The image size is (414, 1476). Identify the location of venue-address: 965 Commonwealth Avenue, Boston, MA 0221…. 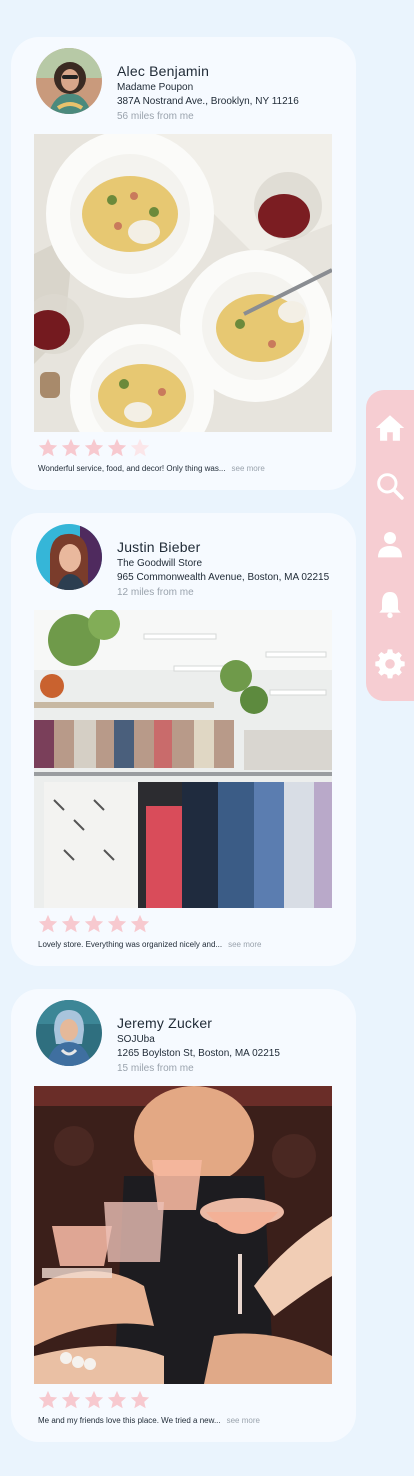
(223, 577).